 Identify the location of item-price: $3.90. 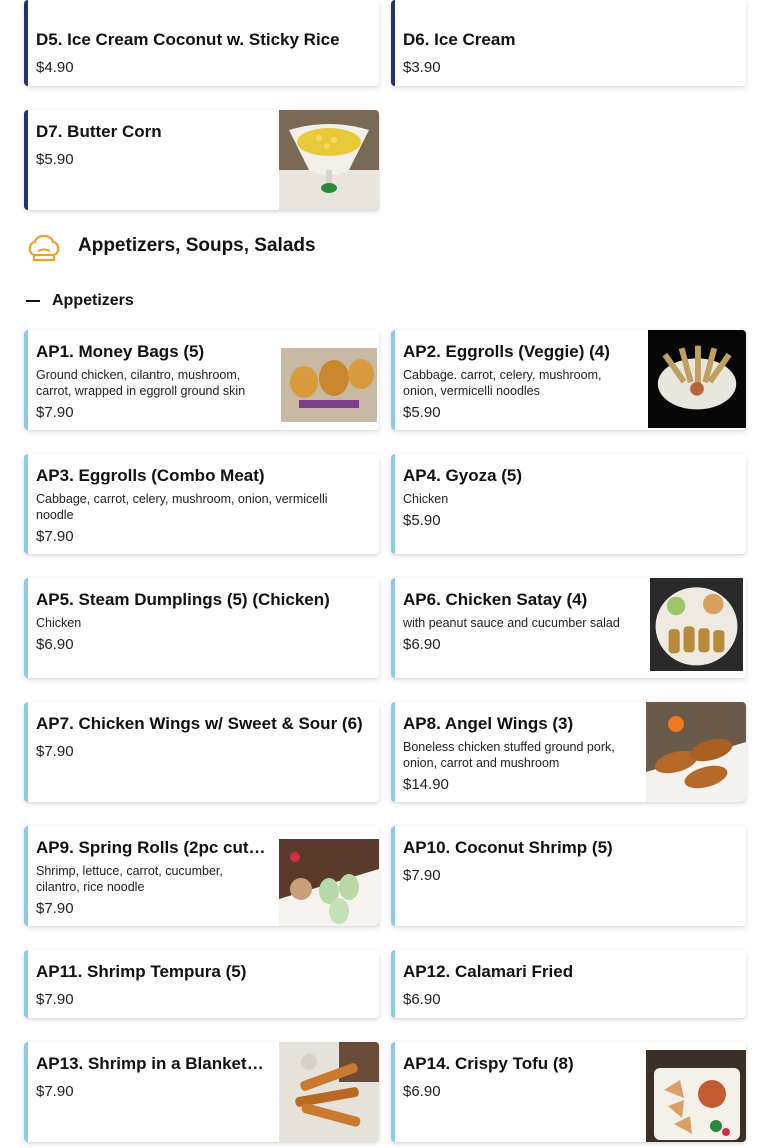
(422, 67).